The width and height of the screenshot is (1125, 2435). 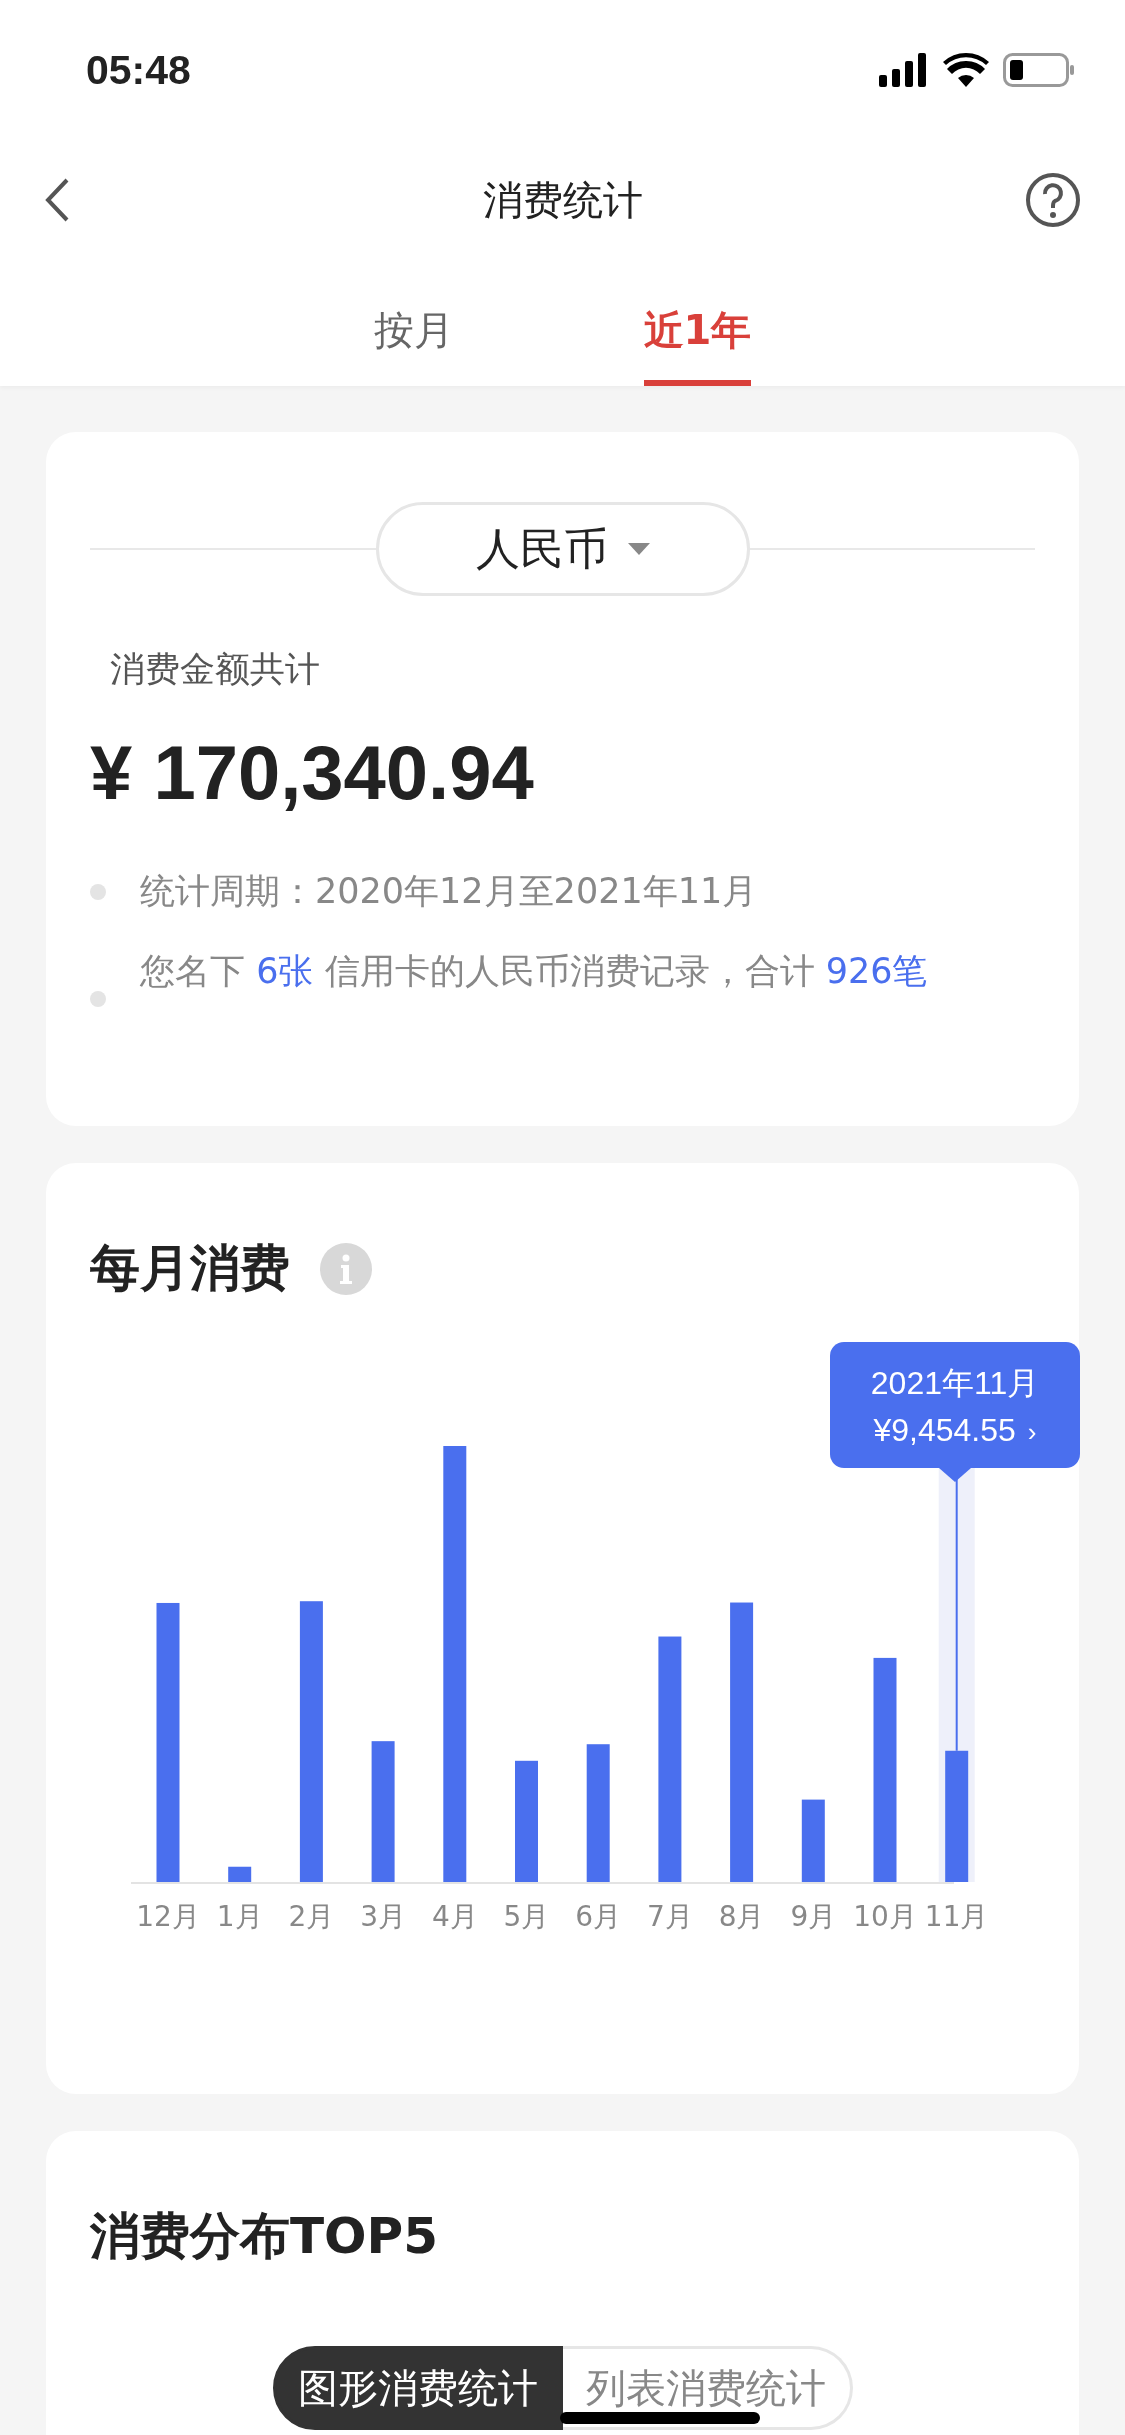 What do you see at coordinates (239, 1917) in the screenshot?
I see `axis-label: 1月` at bounding box center [239, 1917].